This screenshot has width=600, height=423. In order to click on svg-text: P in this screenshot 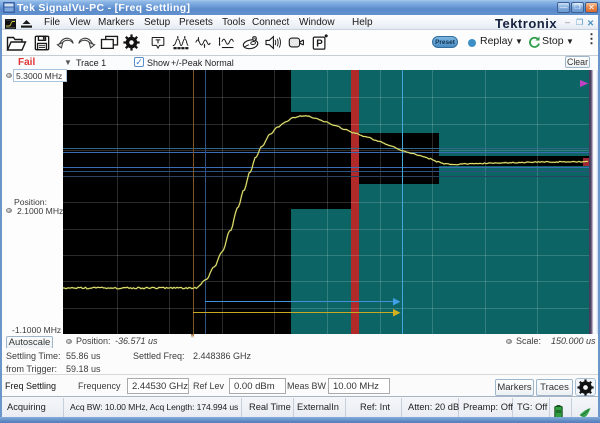, I will do `click(319, 44)`.